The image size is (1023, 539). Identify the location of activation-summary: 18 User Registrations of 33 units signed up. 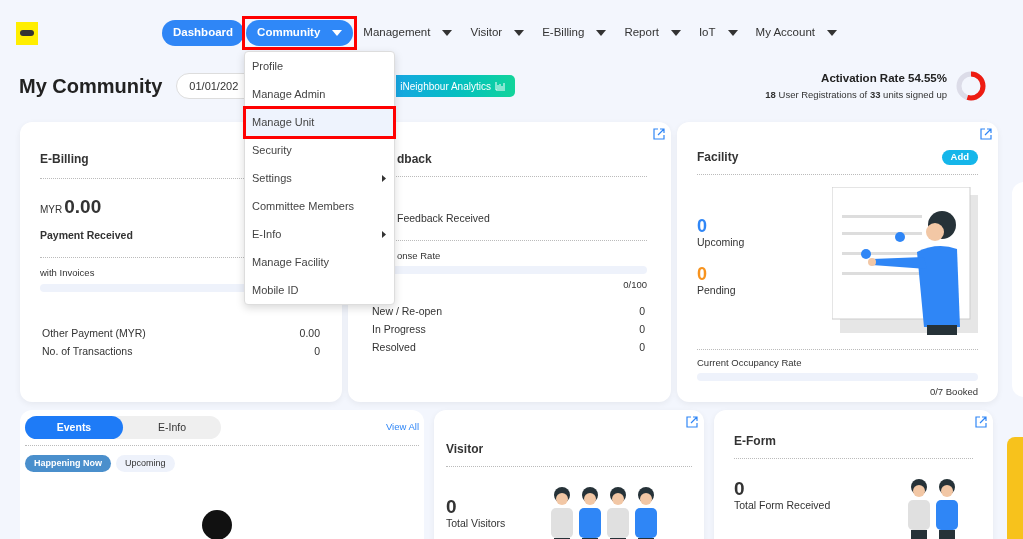
(856, 94).